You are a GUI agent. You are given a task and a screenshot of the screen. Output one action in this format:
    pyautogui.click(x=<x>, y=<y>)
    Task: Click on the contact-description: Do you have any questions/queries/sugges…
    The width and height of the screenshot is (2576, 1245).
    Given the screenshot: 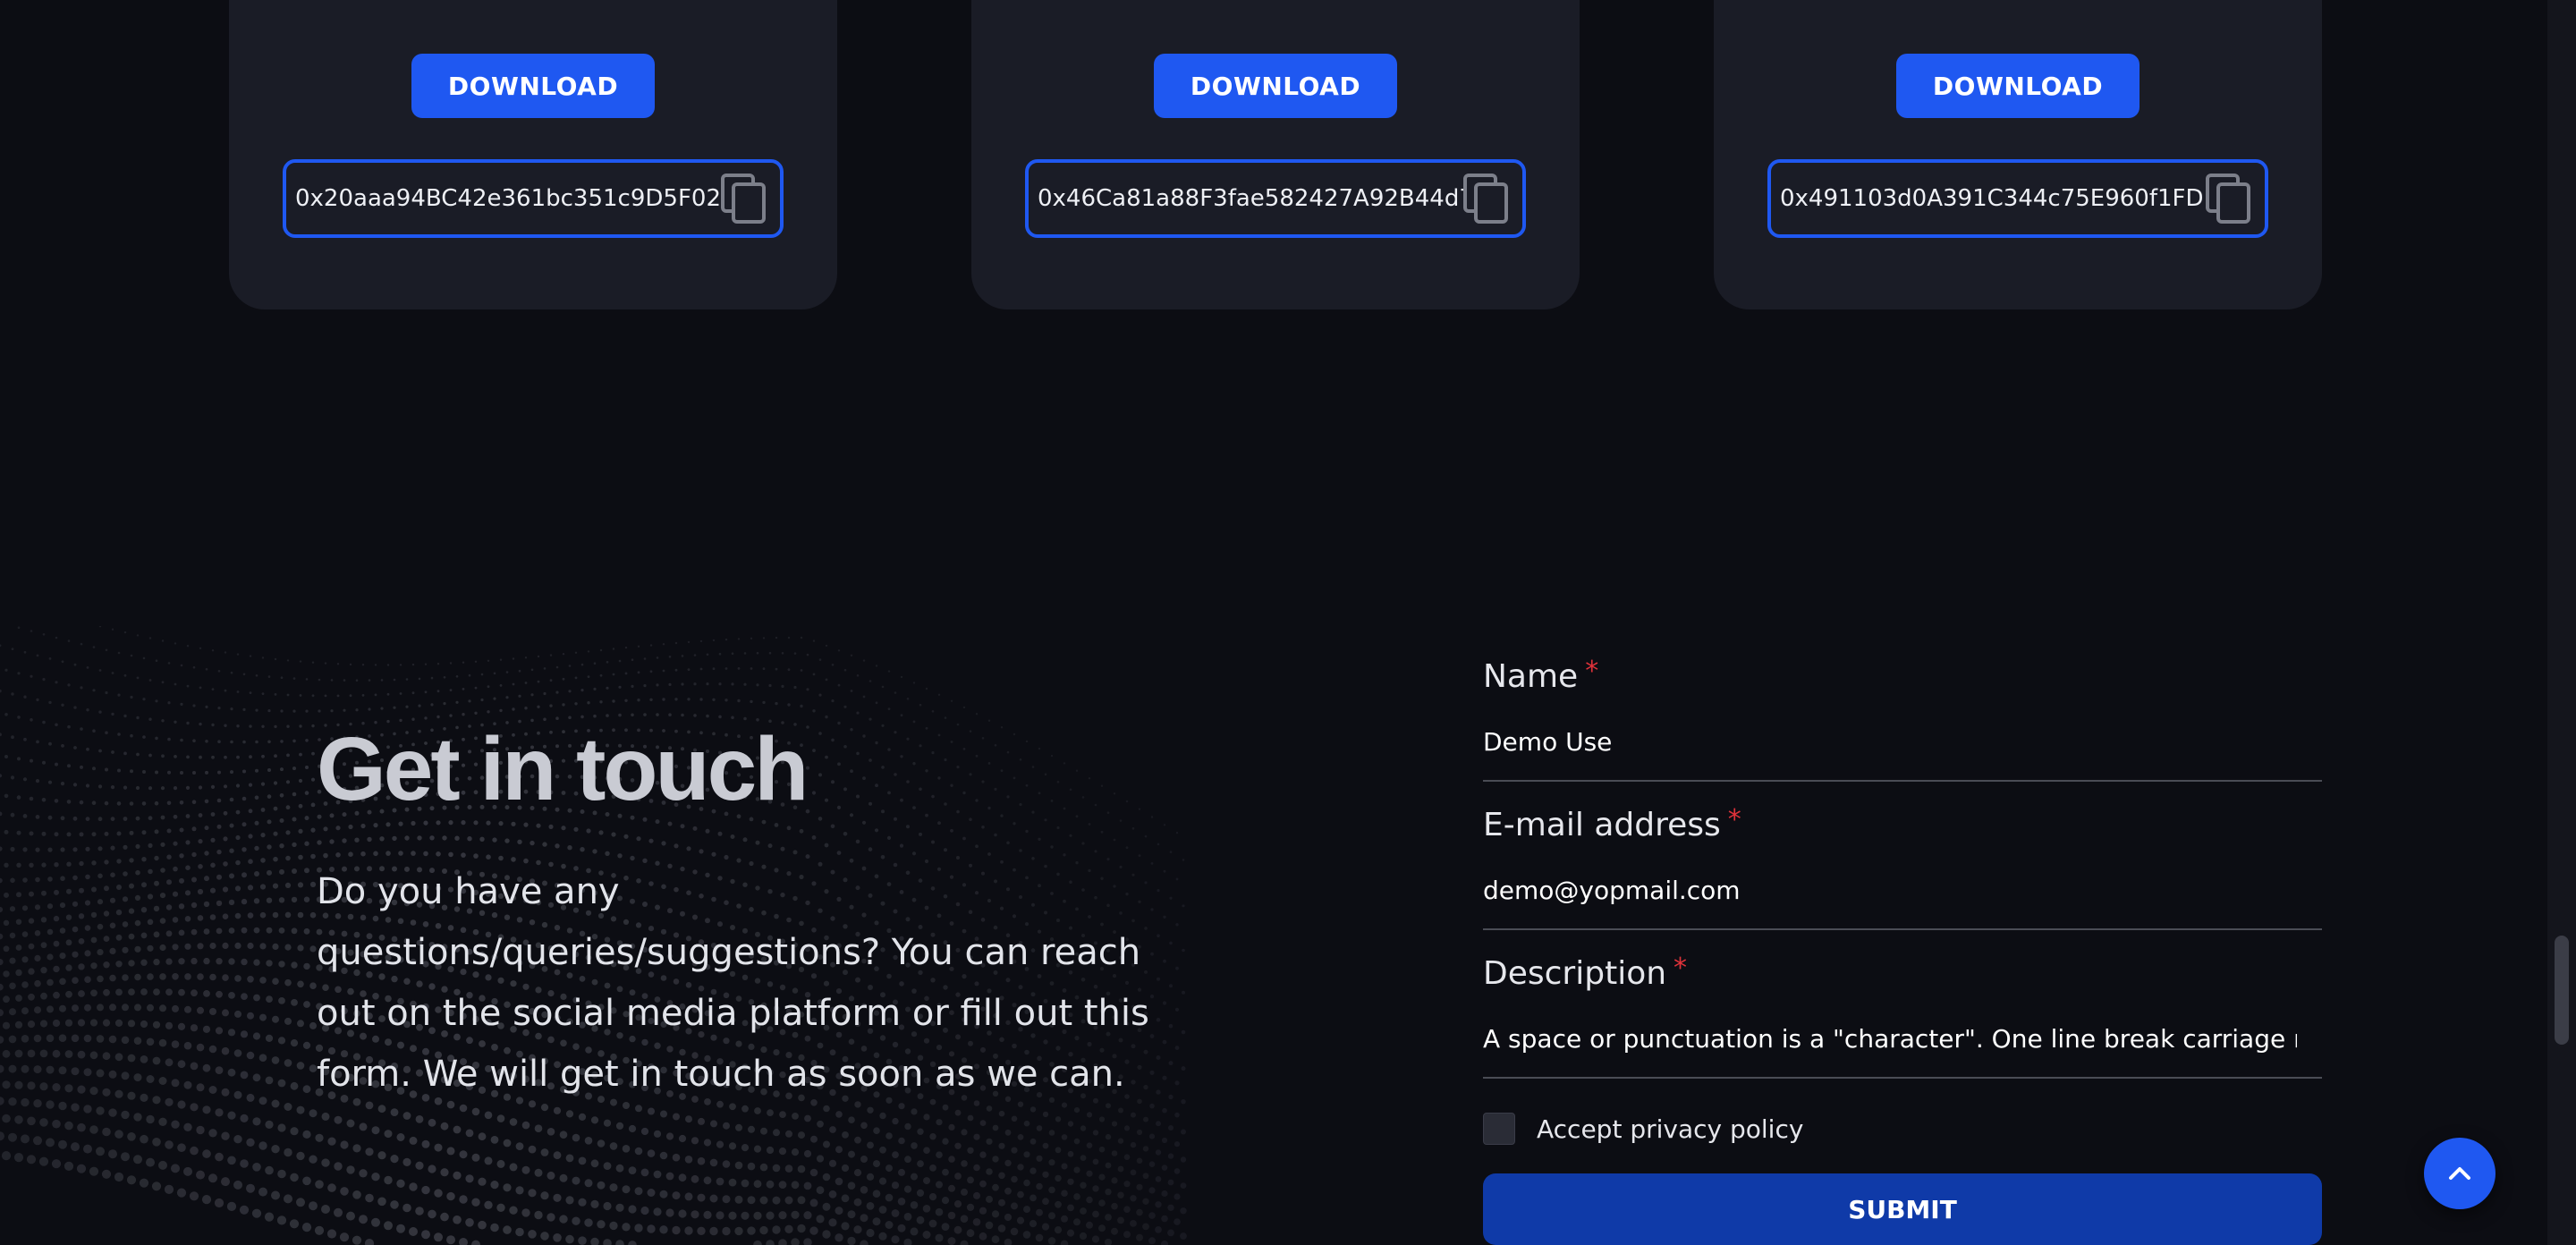 What is the action you would take?
    pyautogui.click(x=733, y=983)
    